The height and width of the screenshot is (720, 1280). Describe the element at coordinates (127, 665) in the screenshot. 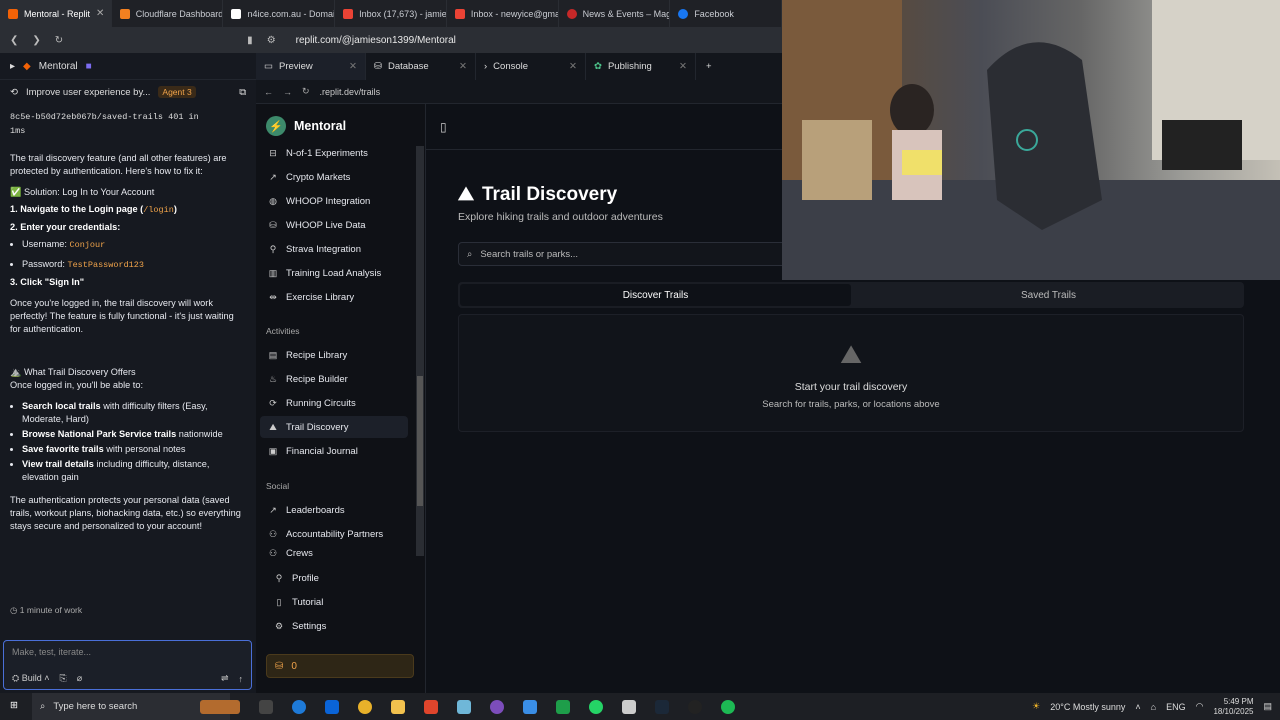

I see `chat-input: Make, test, iterate... ⛭ Build ˄ ⎘ ⌀ ⇌ ↑` at that location.